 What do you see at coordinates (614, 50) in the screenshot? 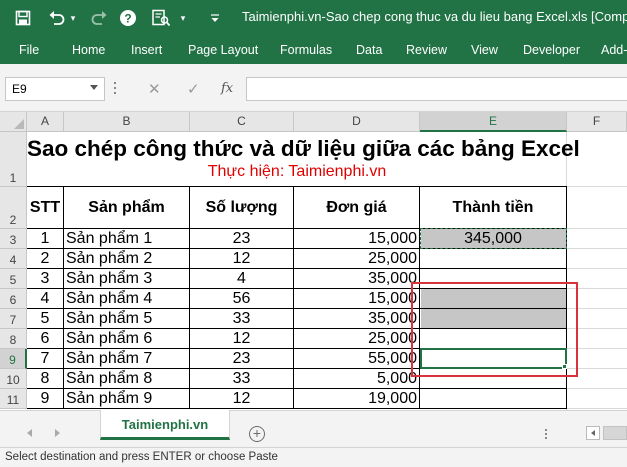
I see `tab-add-ins: Add-` at bounding box center [614, 50].